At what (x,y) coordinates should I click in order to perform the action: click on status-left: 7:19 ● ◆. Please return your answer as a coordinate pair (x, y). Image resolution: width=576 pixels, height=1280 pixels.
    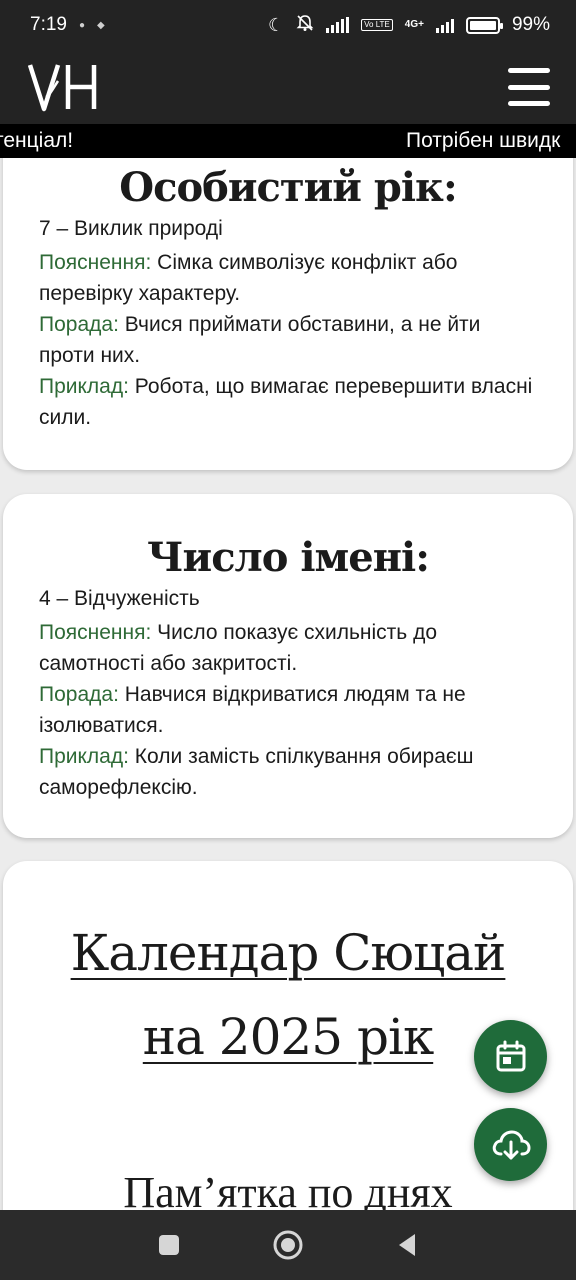
    Looking at the image, I should click on (67, 25).